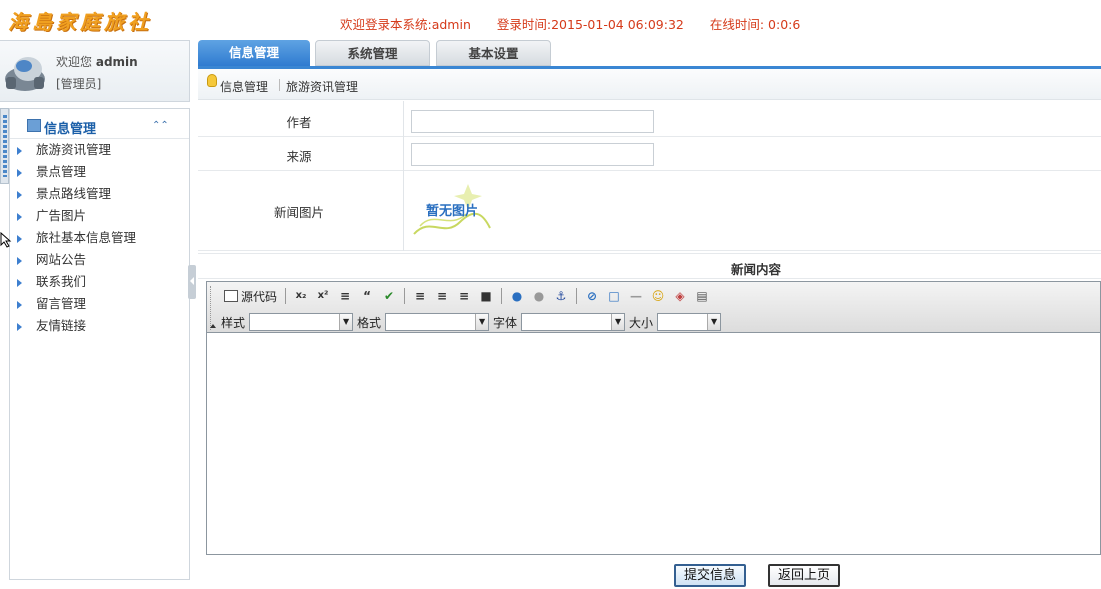  What do you see at coordinates (299, 156) in the screenshot?
I see `source-label: 来源` at bounding box center [299, 156].